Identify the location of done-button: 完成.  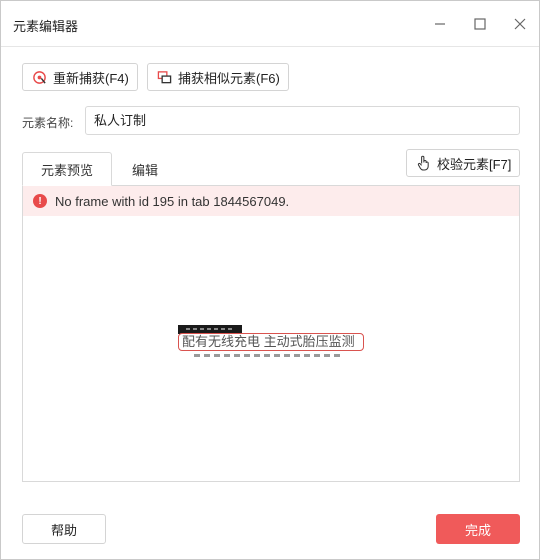
(478, 529).